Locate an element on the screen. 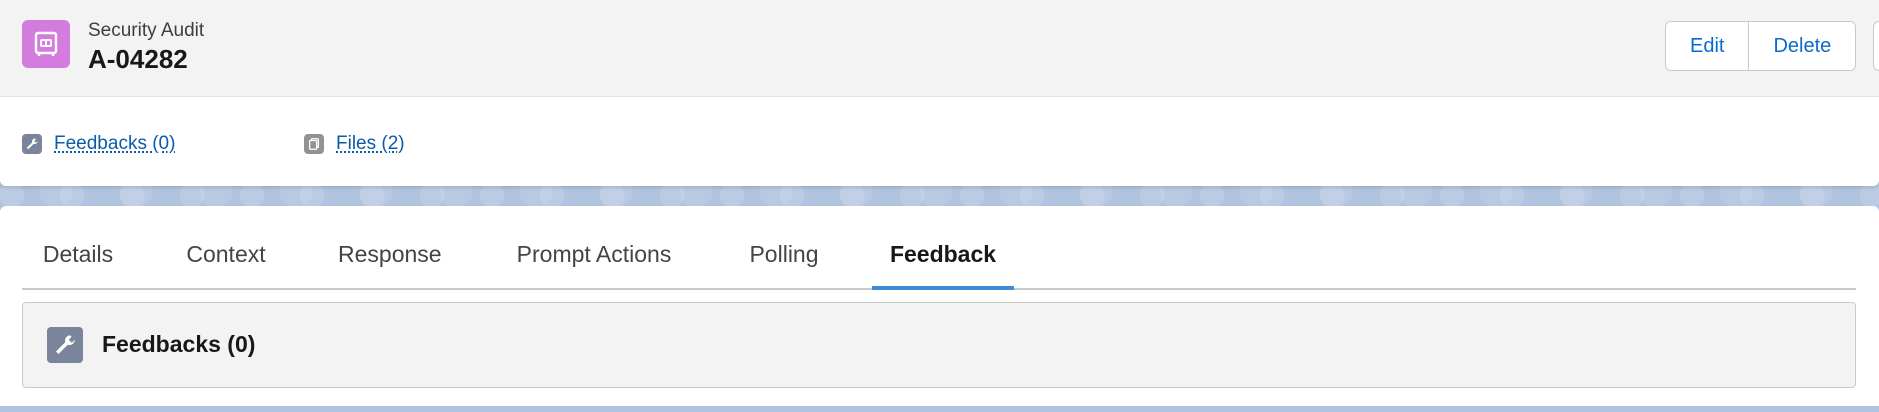 The height and width of the screenshot is (412, 1879). tab-feedback: Feedback is located at coordinates (943, 255).